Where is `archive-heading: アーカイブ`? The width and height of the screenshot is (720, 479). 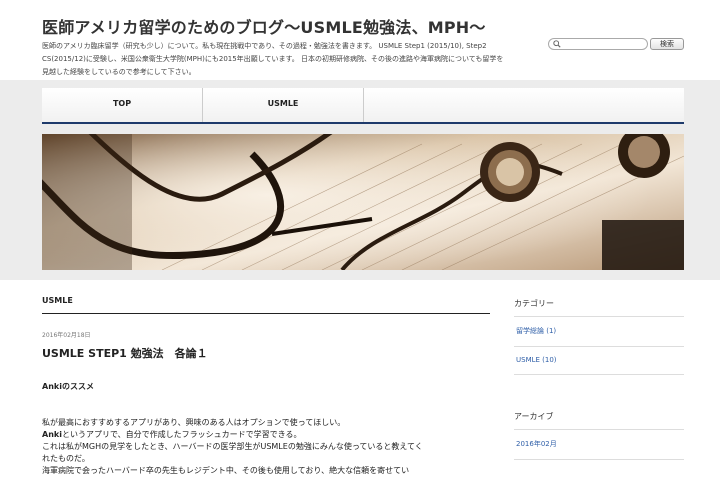 archive-heading: アーカイブ is located at coordinates (599, 420).